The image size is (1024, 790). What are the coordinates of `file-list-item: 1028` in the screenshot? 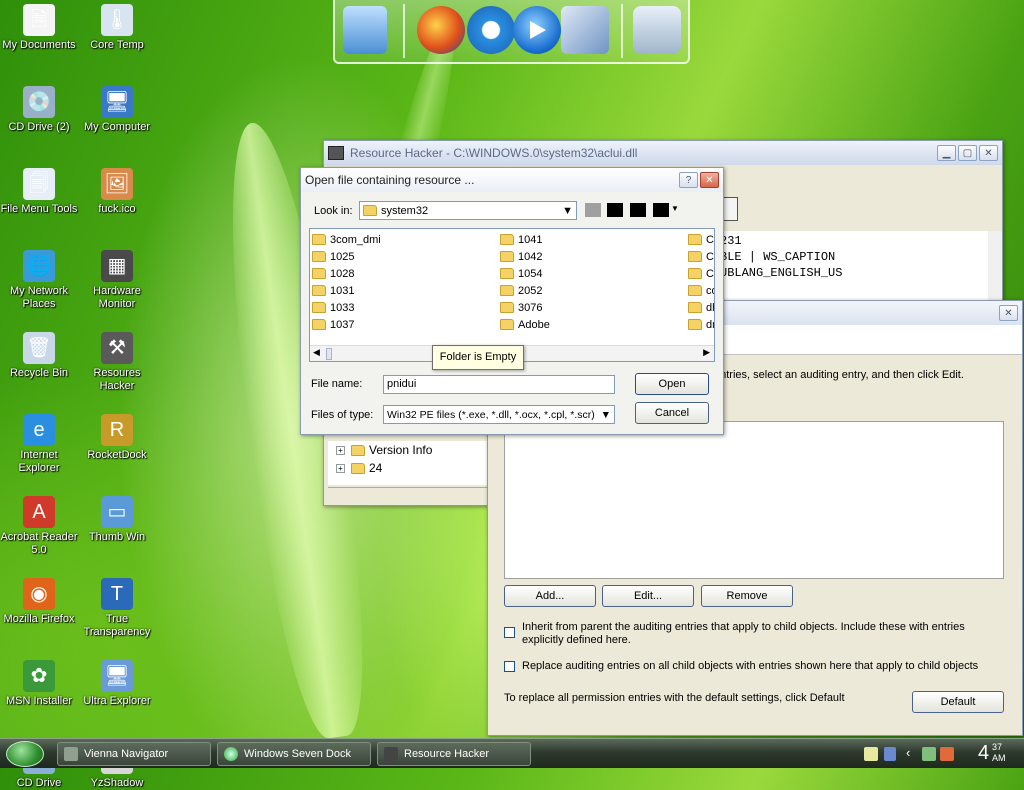 It's located at (346, 273).